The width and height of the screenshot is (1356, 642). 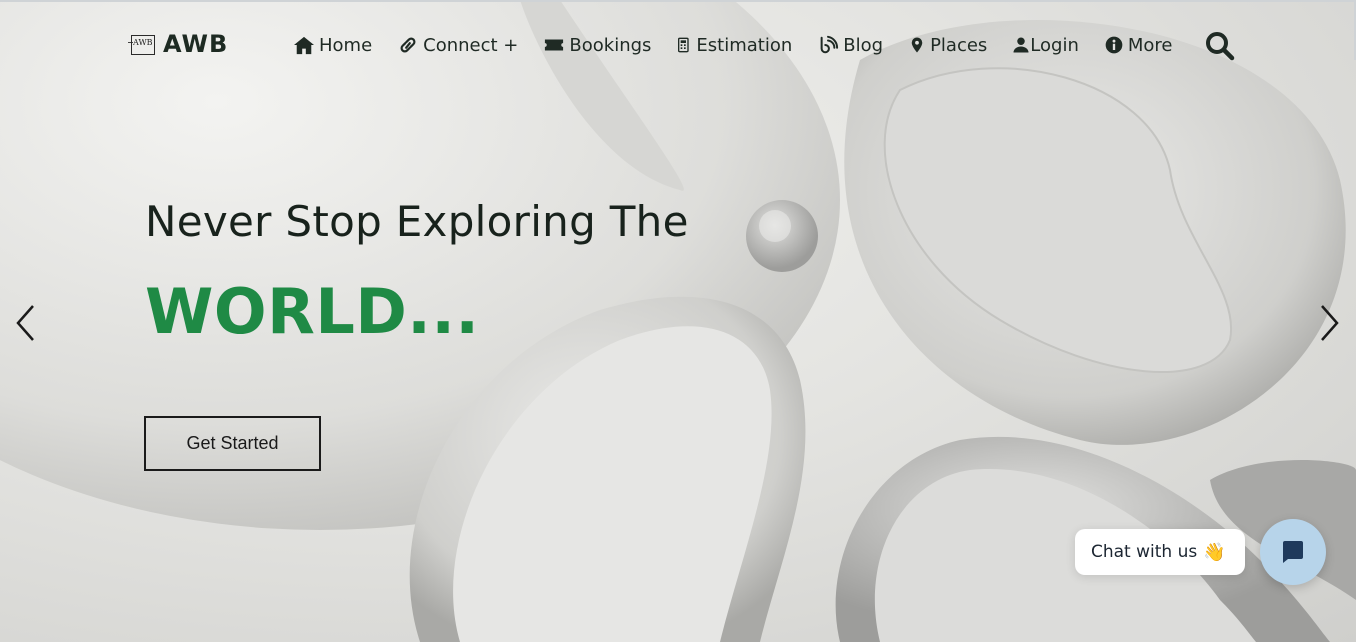 What do you see at coordinates (1214, 552) in the screenshot?
I see `waving-hand-icon: 👋` at bounding box center [1214, 552].